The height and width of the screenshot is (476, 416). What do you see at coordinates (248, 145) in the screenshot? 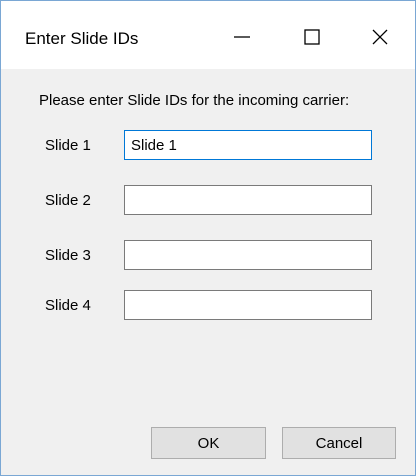
I see `slide-1-input` at bounding box center [248, 145].